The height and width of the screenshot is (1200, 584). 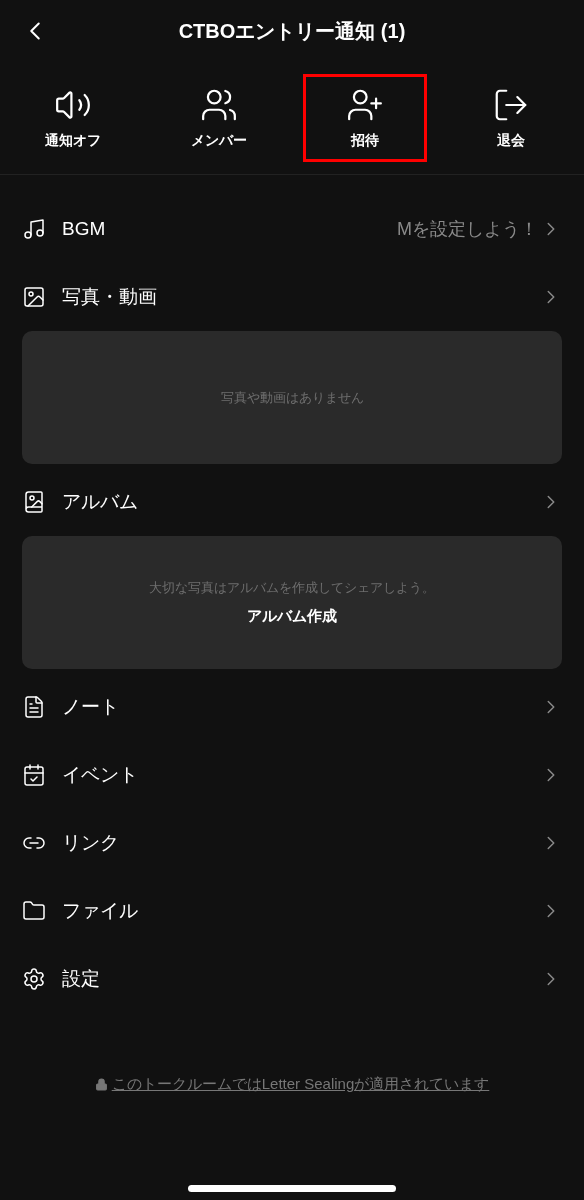 What do you see at coordinates (292, 616) in the screenshot?
I see `create-album-link: アルバム作成` at bounding box center [292, 616].